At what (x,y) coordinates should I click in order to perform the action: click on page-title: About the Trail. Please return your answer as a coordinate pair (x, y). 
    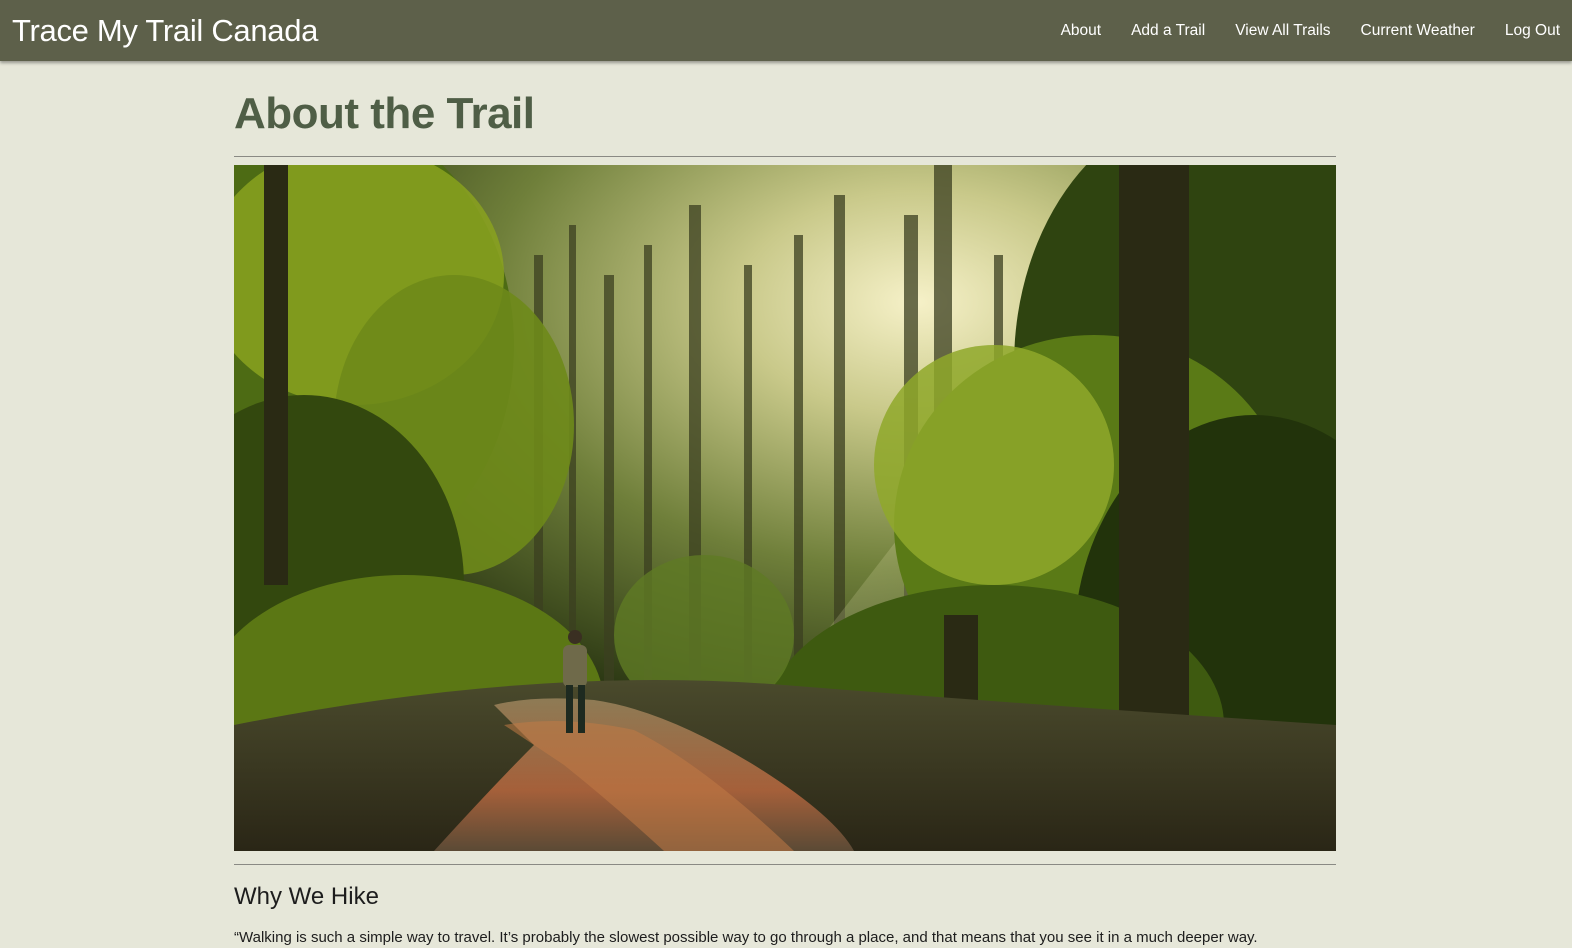
    Looking at the image, I should click on (384, 113).